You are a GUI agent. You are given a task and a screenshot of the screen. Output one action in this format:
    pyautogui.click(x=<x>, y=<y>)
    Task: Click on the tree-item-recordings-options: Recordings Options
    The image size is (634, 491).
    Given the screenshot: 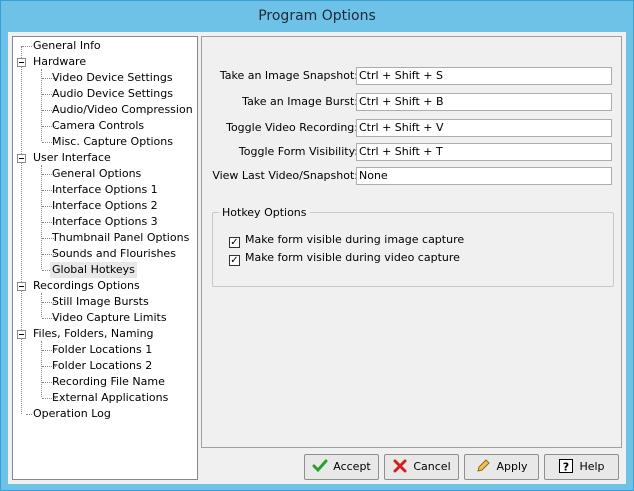 What is the action you would take?
    pyautogui.click(x=86, y=286)
    